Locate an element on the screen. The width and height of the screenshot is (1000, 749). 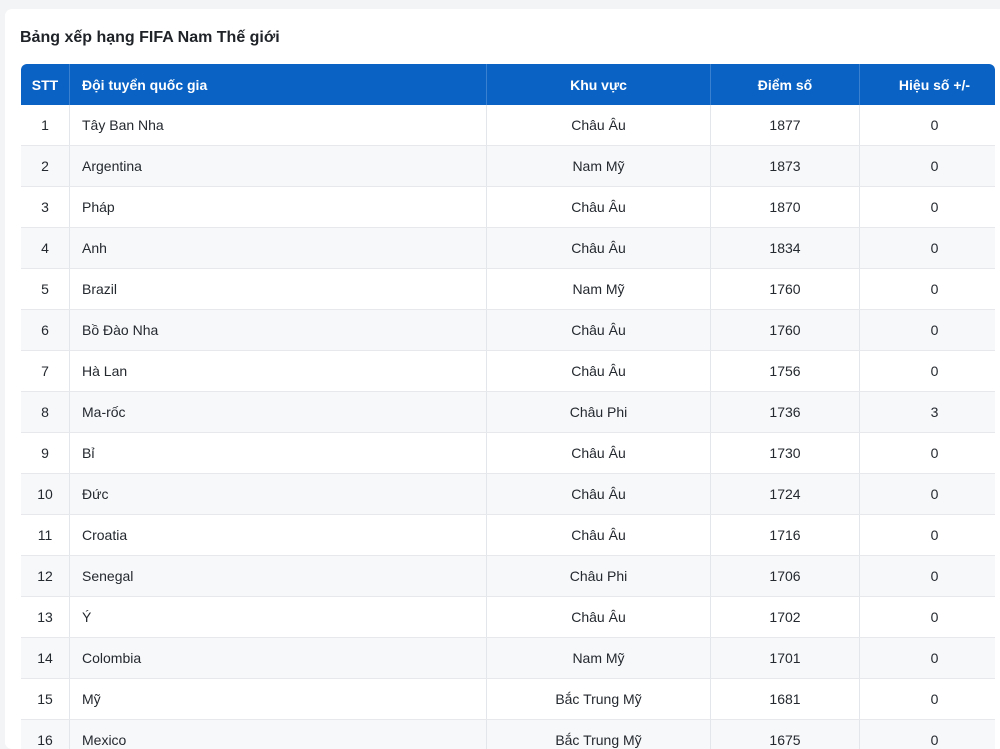
cell-stt: 6 is located at coordinates (45, 330).